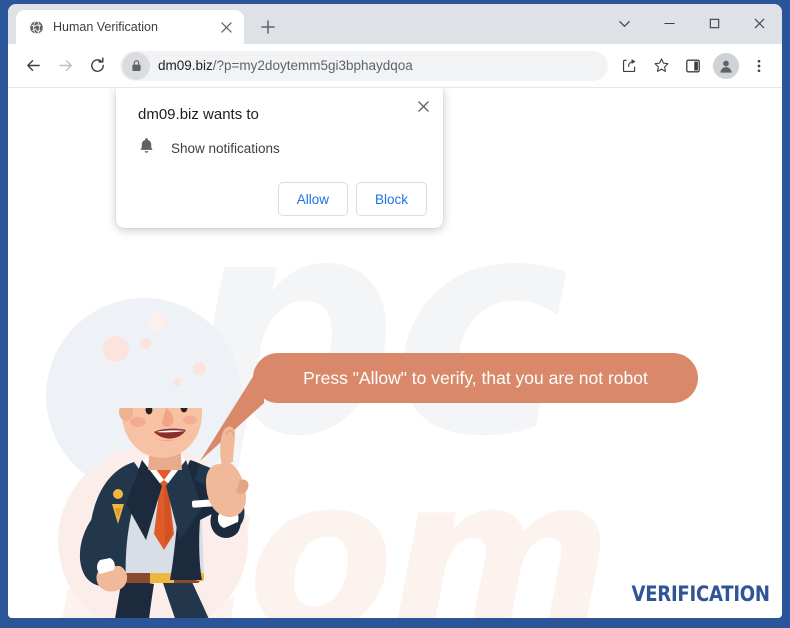 This screenshot has width=790, height=628. Describe the element at coordinates (759, 23) in the screenshot. I see `close-button` at that location.